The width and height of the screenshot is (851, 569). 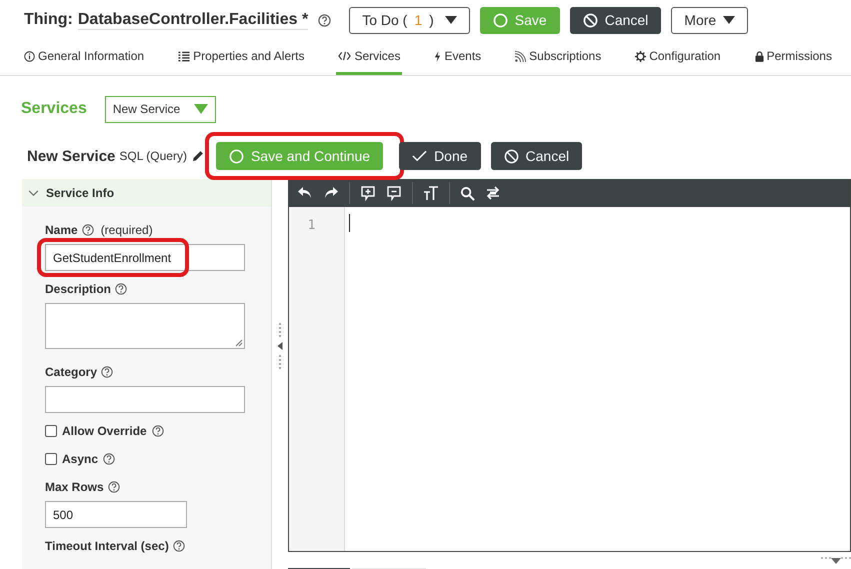 I want to click on required-note: (required), so click(x=126, y=230).